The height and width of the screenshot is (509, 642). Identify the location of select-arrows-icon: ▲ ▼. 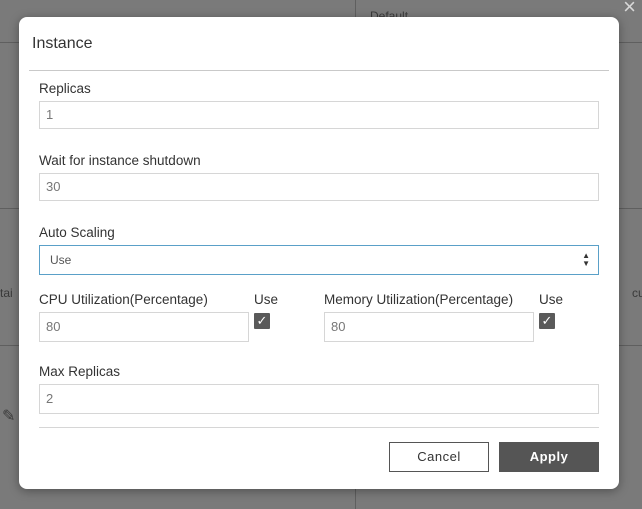
(586, 259).